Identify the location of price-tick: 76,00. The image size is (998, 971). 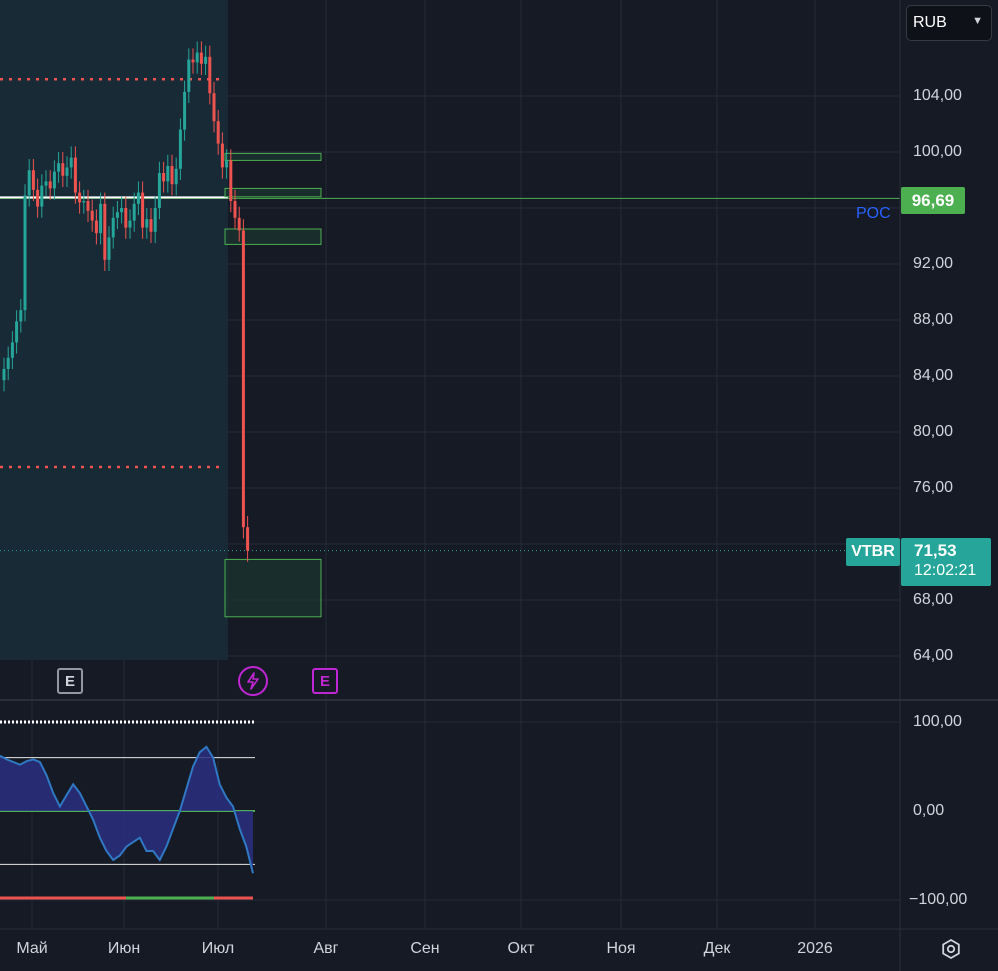
(933, 487).